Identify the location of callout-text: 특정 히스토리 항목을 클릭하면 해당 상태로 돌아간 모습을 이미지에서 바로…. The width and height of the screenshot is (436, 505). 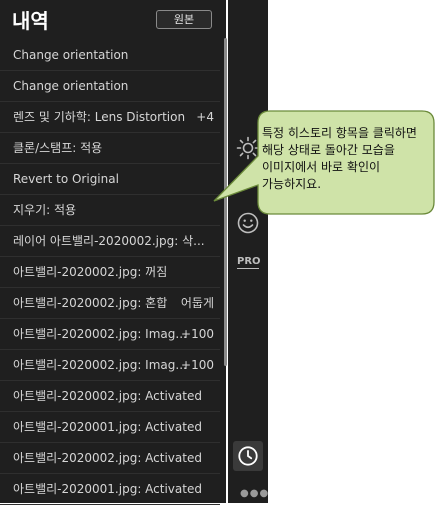
(339, 158).